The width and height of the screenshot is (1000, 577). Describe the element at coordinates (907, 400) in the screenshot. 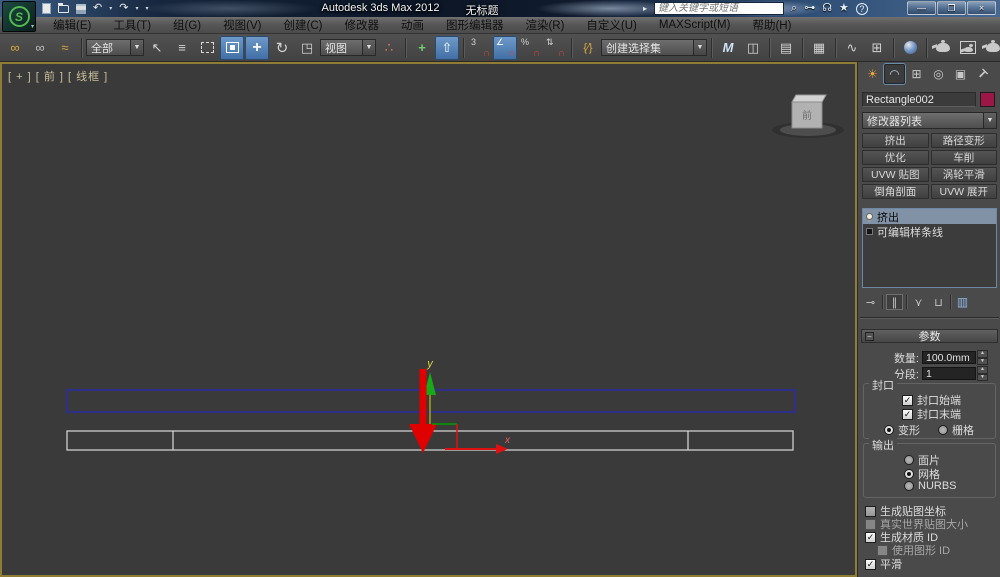

I see `cap-start-checkbox: ✓` at that location.